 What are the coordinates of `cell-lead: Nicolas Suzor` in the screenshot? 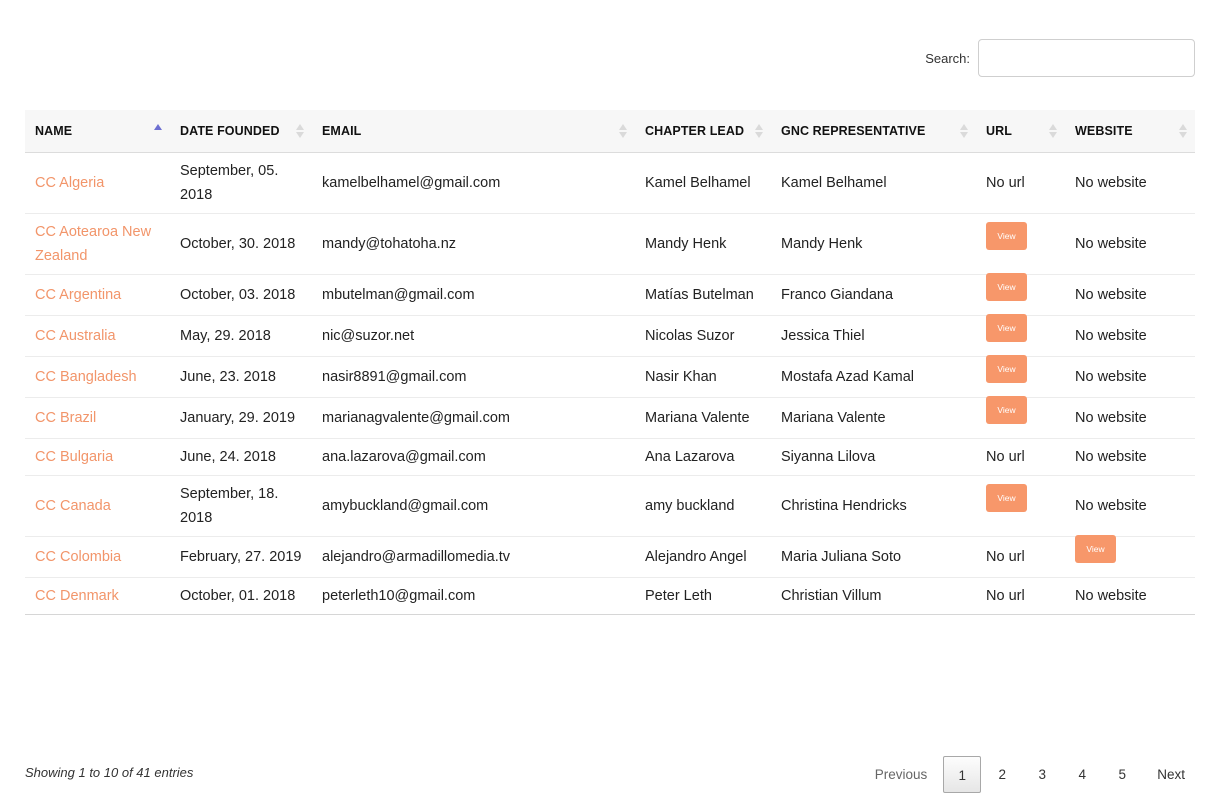 It's located at (703, 336).